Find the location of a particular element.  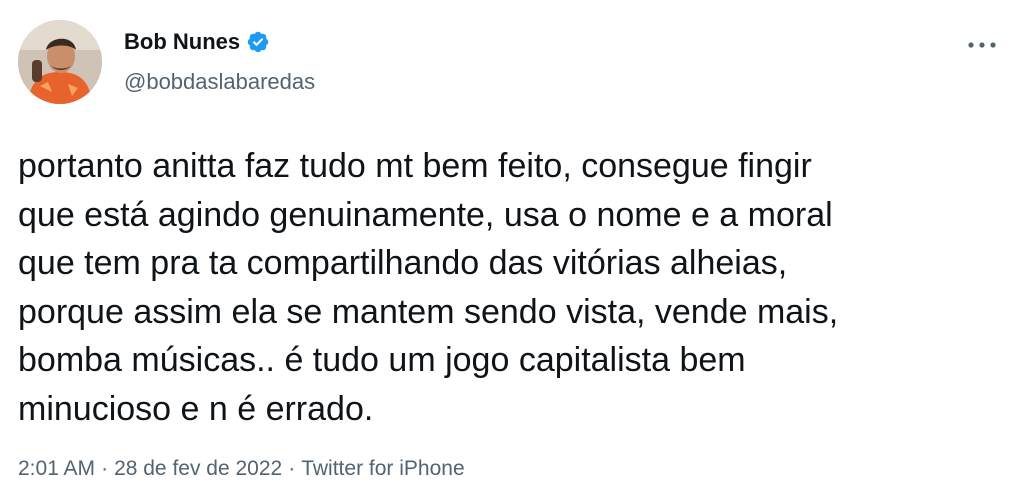

author-handle: @bobdaslabaredas is located at coordinates (219, 82).